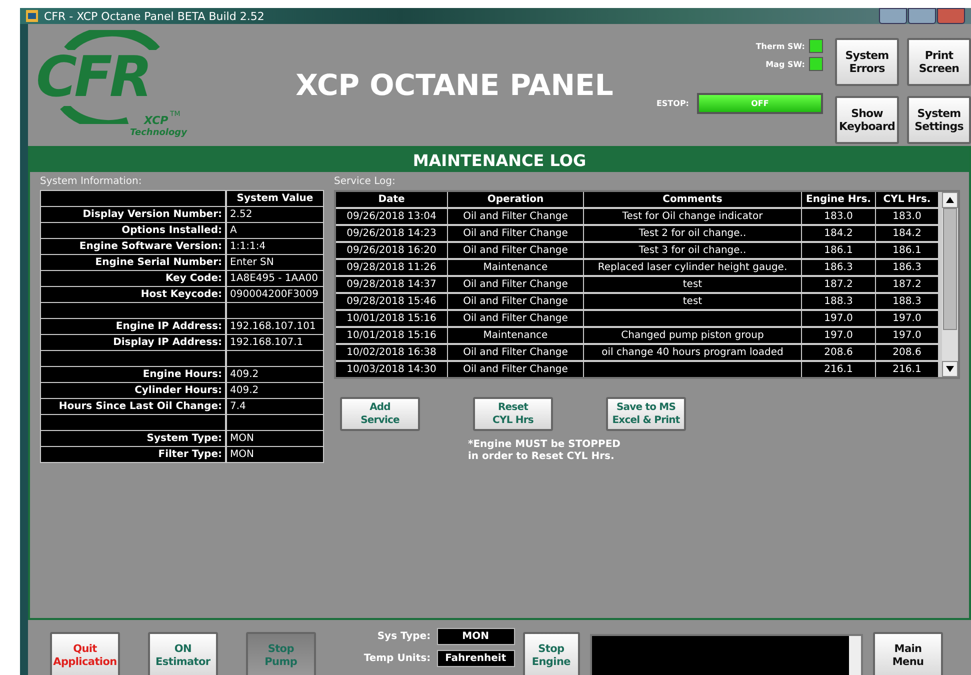  Describe the element at coordinates (156, 120) in the screenshot. I see `logo-subtitle: XCP` at that location.